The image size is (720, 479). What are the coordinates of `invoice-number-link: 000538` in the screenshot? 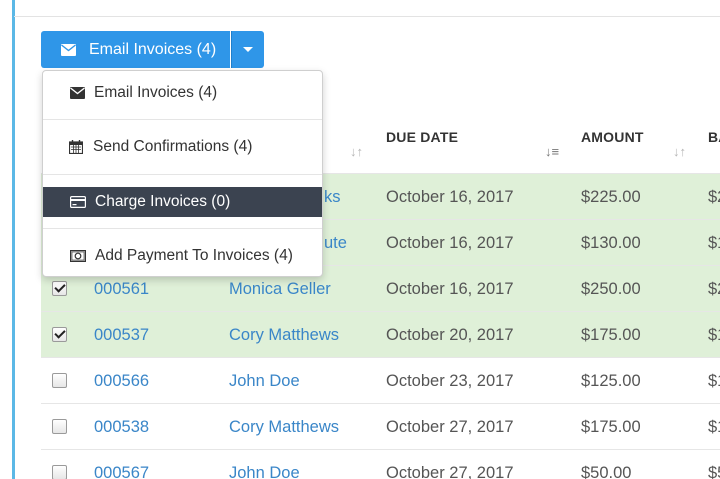 It's located at (121, 427).